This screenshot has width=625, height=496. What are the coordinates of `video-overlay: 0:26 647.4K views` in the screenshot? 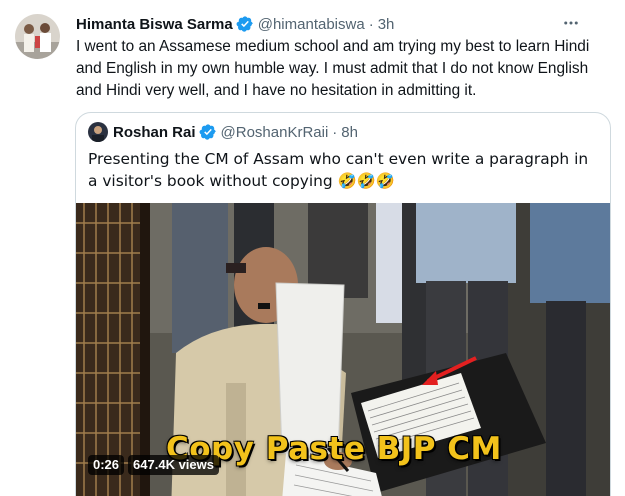 It's located at (153, 465).